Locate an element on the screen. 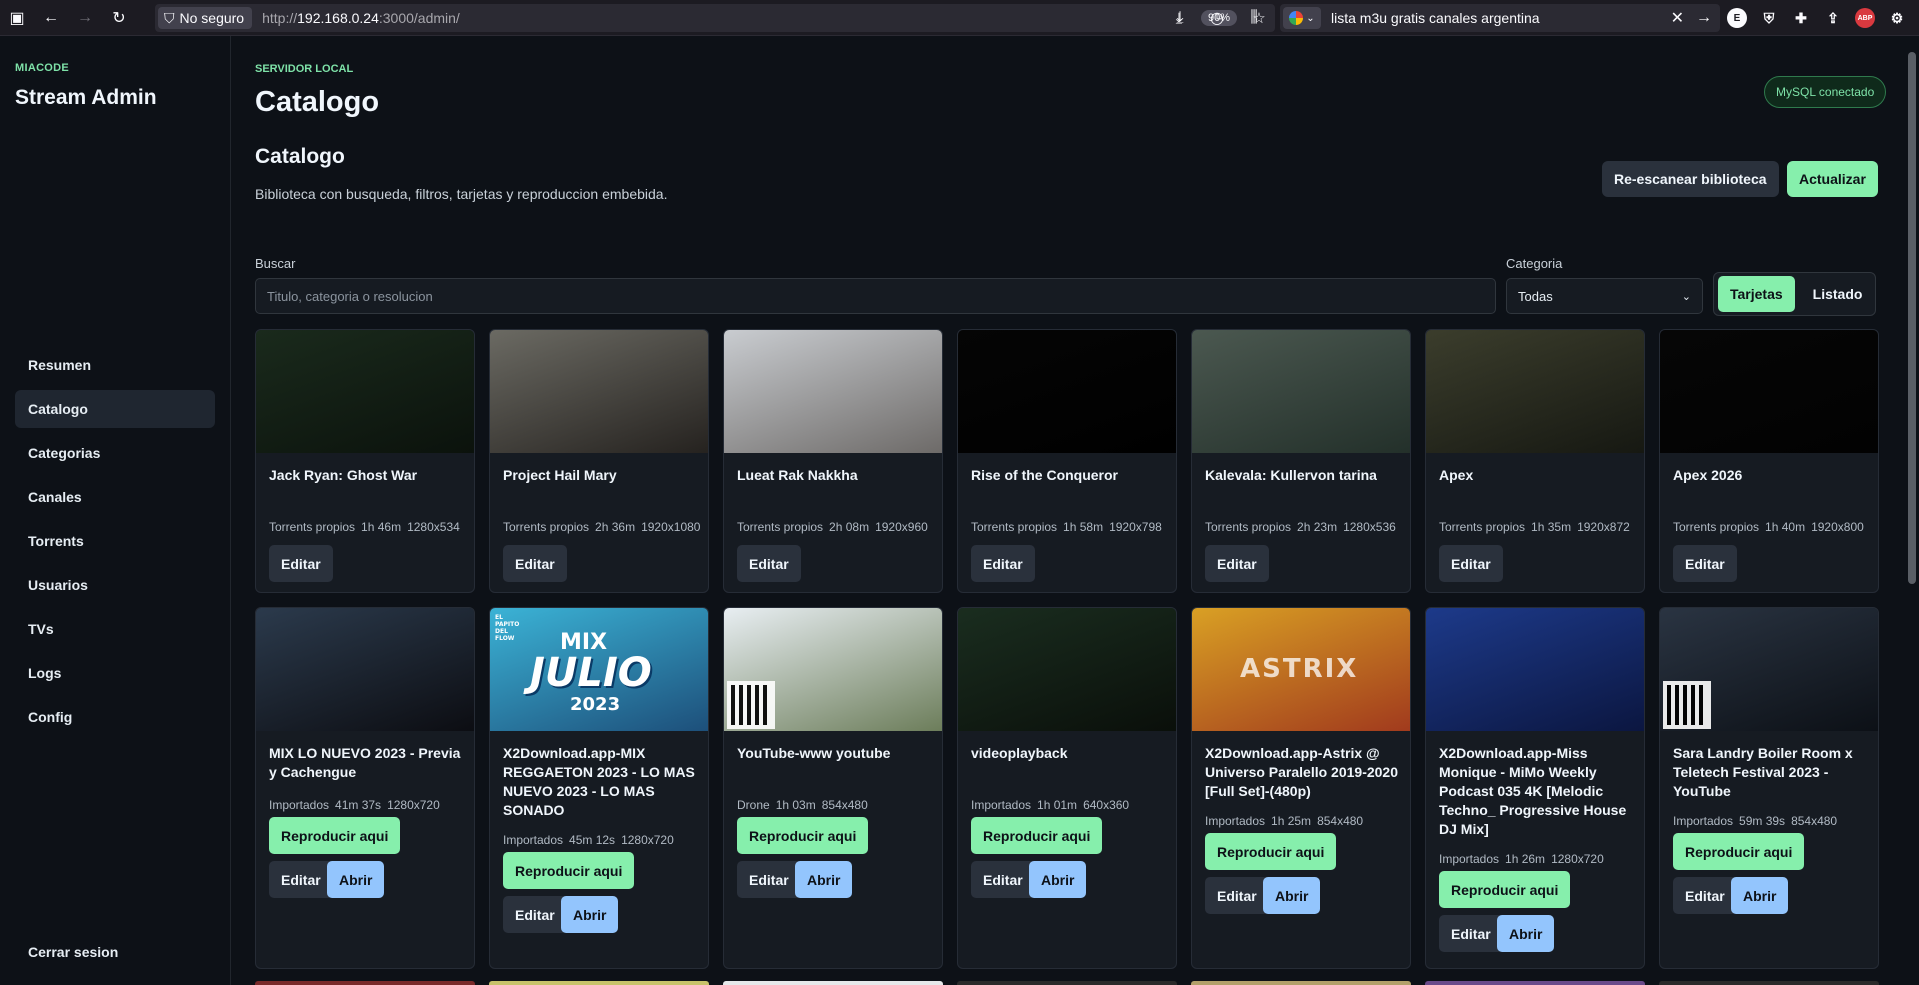 The image size is (1919, 985). downloads-icon: ⤓ is located at coordinates (1180, 18).